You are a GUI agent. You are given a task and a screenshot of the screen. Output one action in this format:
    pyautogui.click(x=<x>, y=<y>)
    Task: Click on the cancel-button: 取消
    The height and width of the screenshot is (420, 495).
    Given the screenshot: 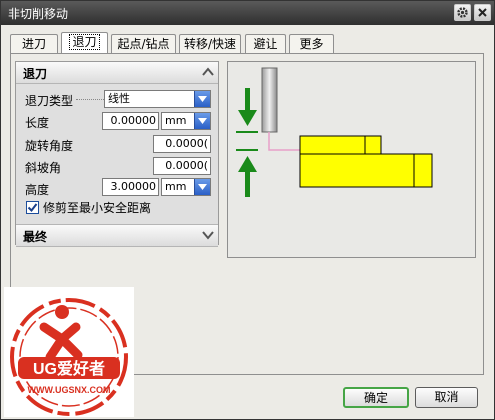 What is the action you would take?
    pyautogui.click(x=446, y=397)
    